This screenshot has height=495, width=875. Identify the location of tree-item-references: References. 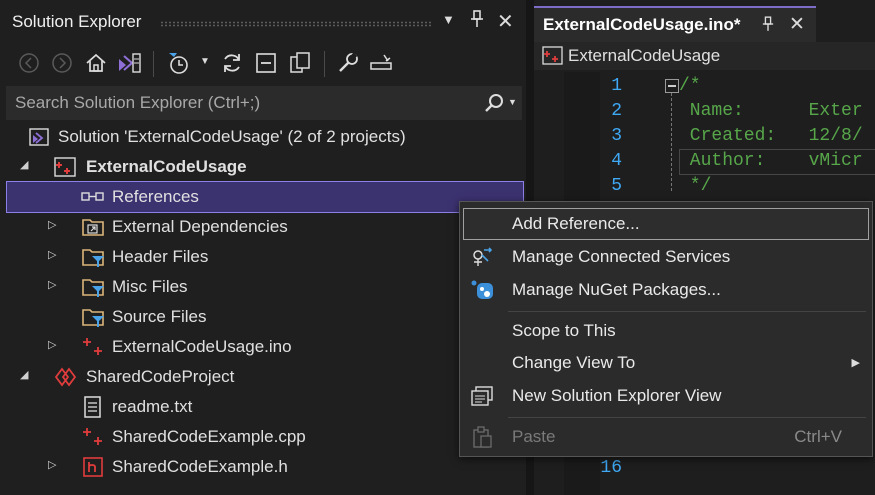
(265, 197).